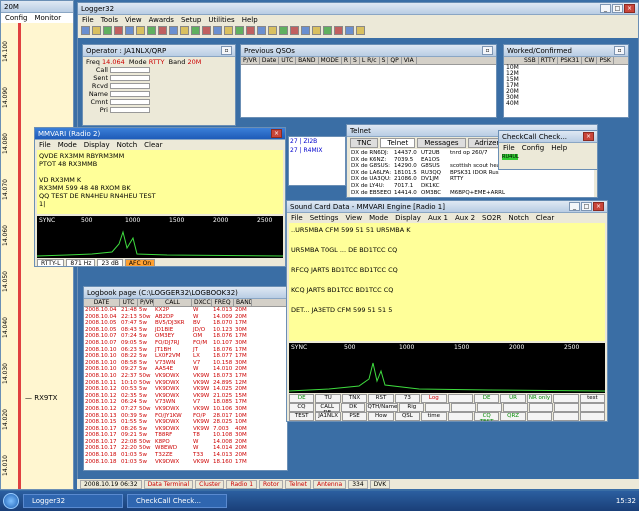 The height and width of the screenshot is (511, 639). What do you see at coordinates (185, 422) in the screenshot?
I see `table-row: 2008.10.15 01:55 5w VK9DWX VK9W 28.025 10M` at bounding box center [185, 422].